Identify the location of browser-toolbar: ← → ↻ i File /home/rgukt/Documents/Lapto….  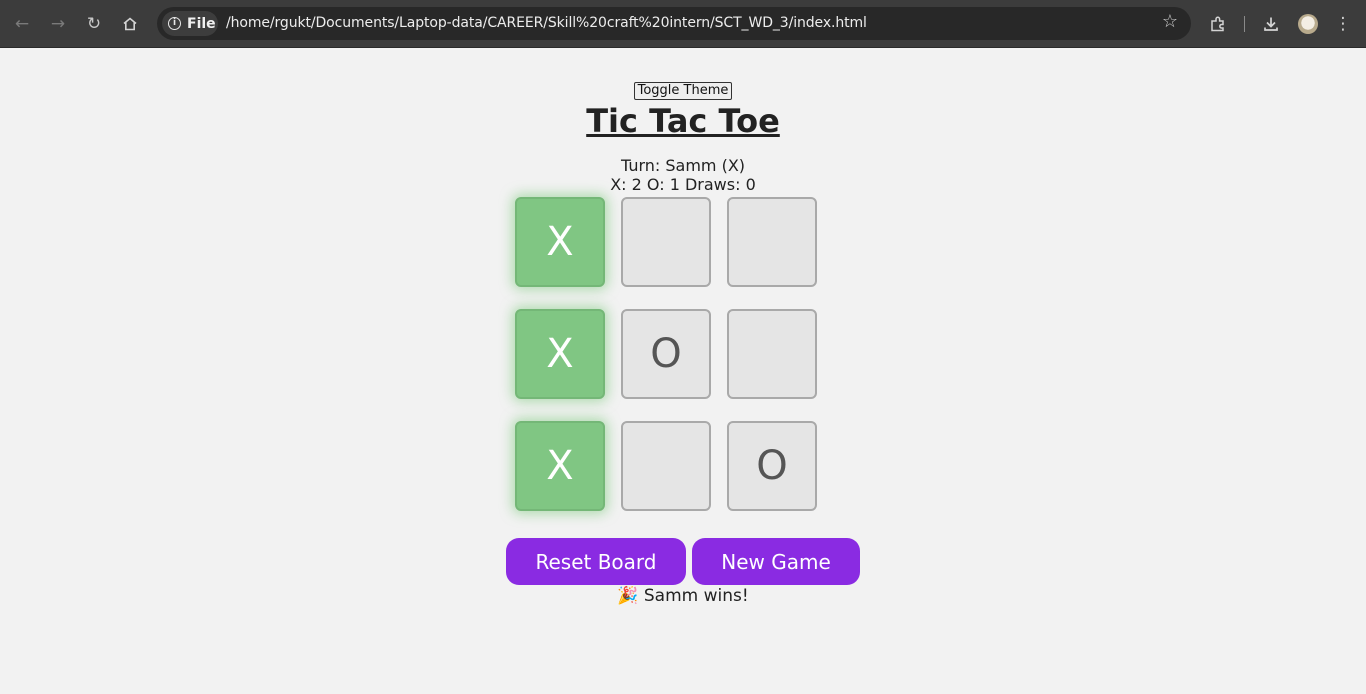
(683, 24).